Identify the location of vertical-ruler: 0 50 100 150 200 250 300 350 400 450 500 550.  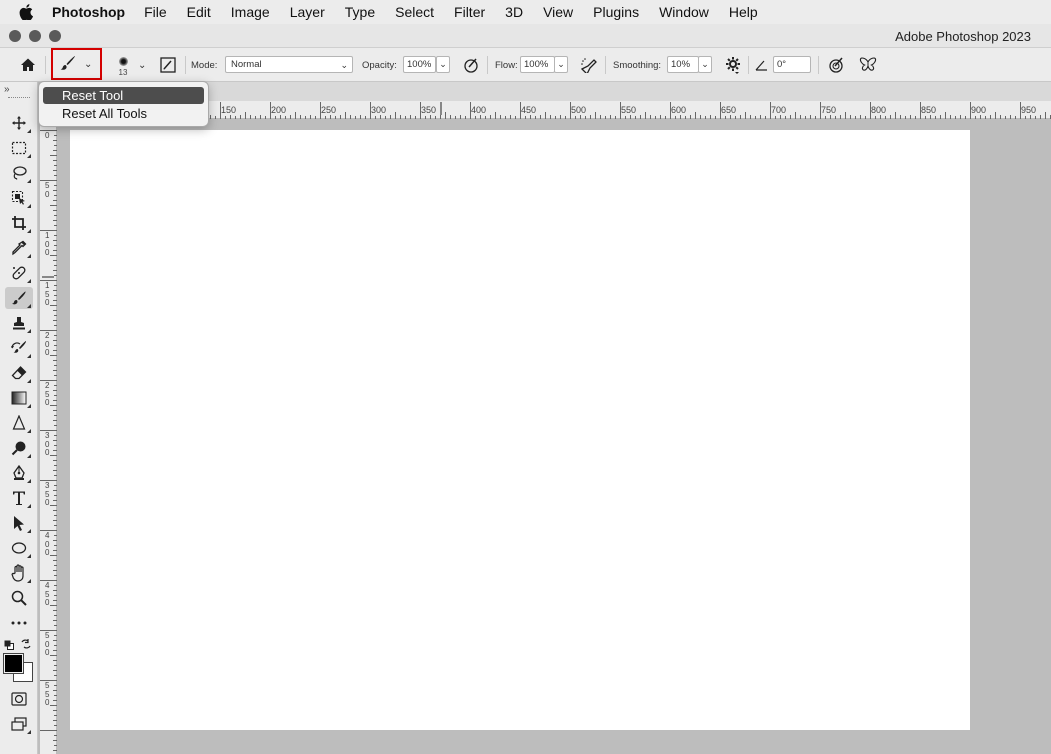
(48, 436).